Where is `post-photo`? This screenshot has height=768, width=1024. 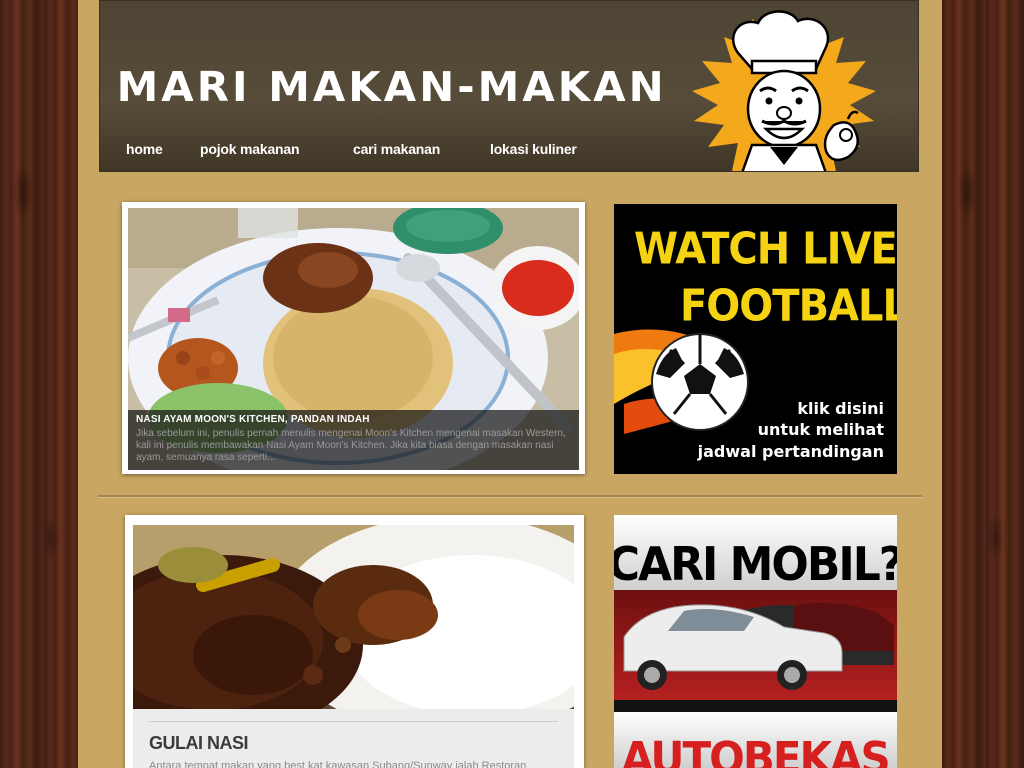
post-photo is located at coordinates (353, 617).